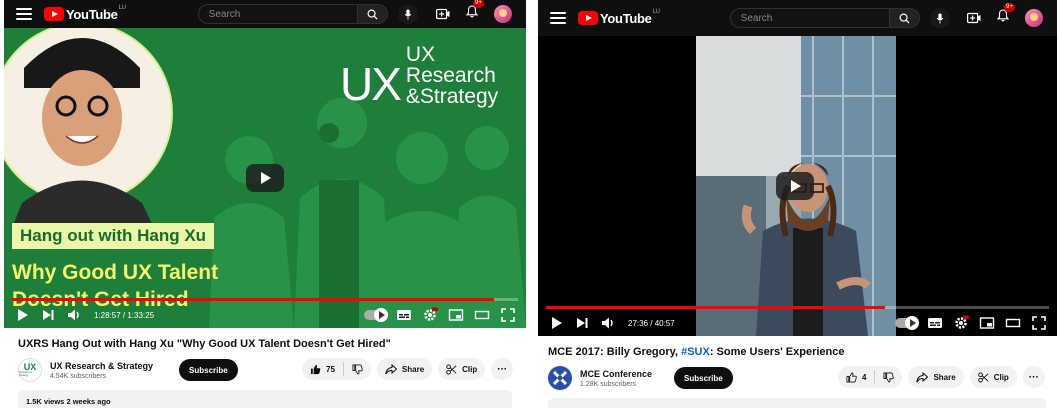 This screenshot has width=1061, height=408. I want to click on thumbnail-headline-1: Why Good UX Talent, so click(115, 272).